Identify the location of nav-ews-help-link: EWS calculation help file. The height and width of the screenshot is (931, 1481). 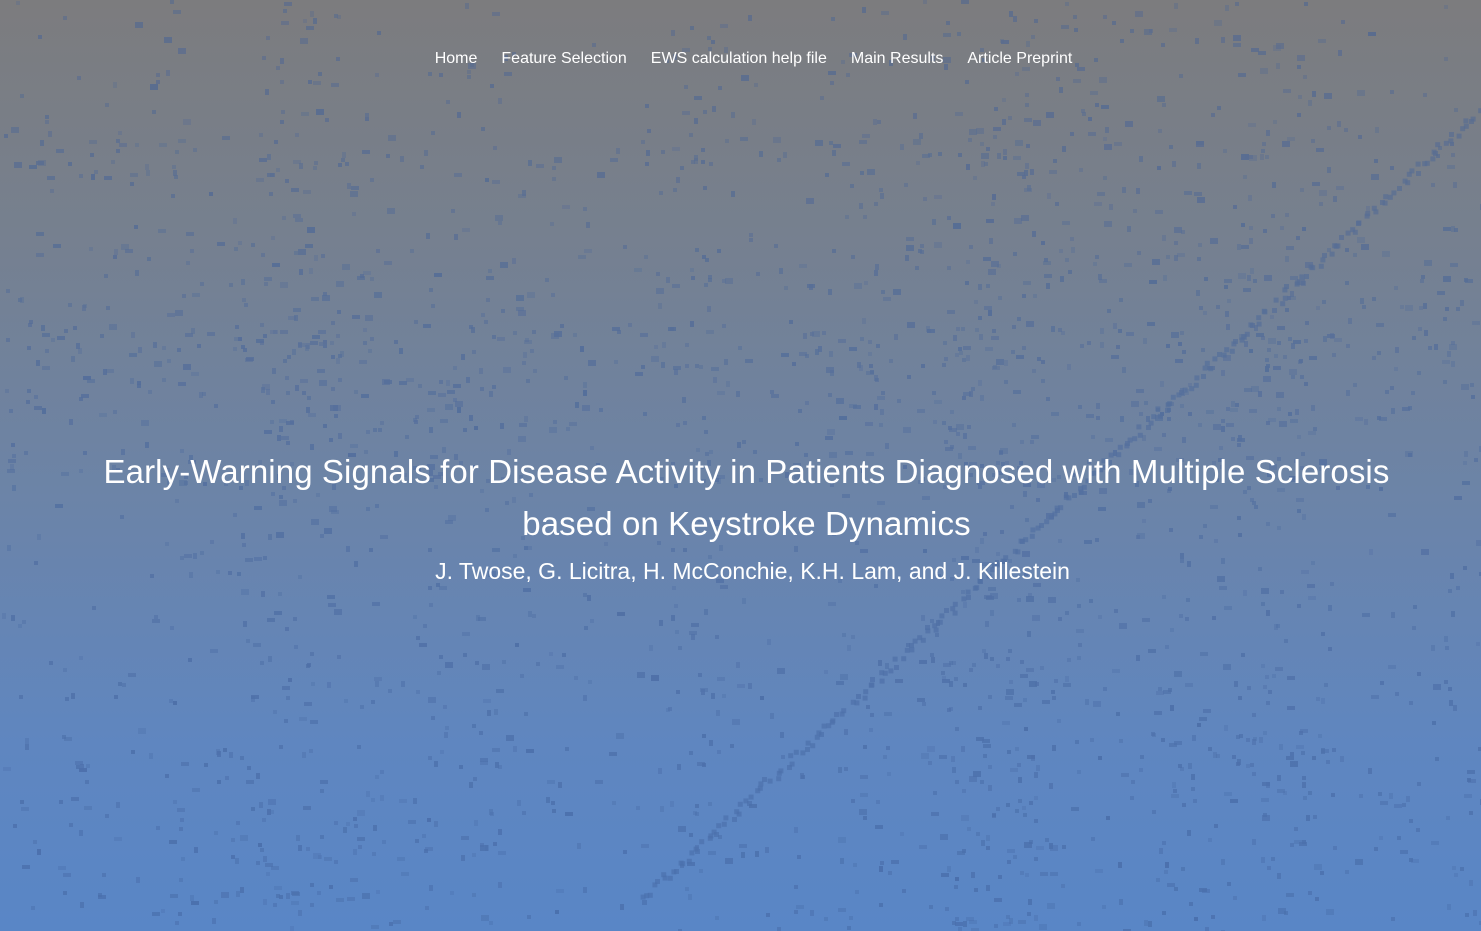
(739, 59).